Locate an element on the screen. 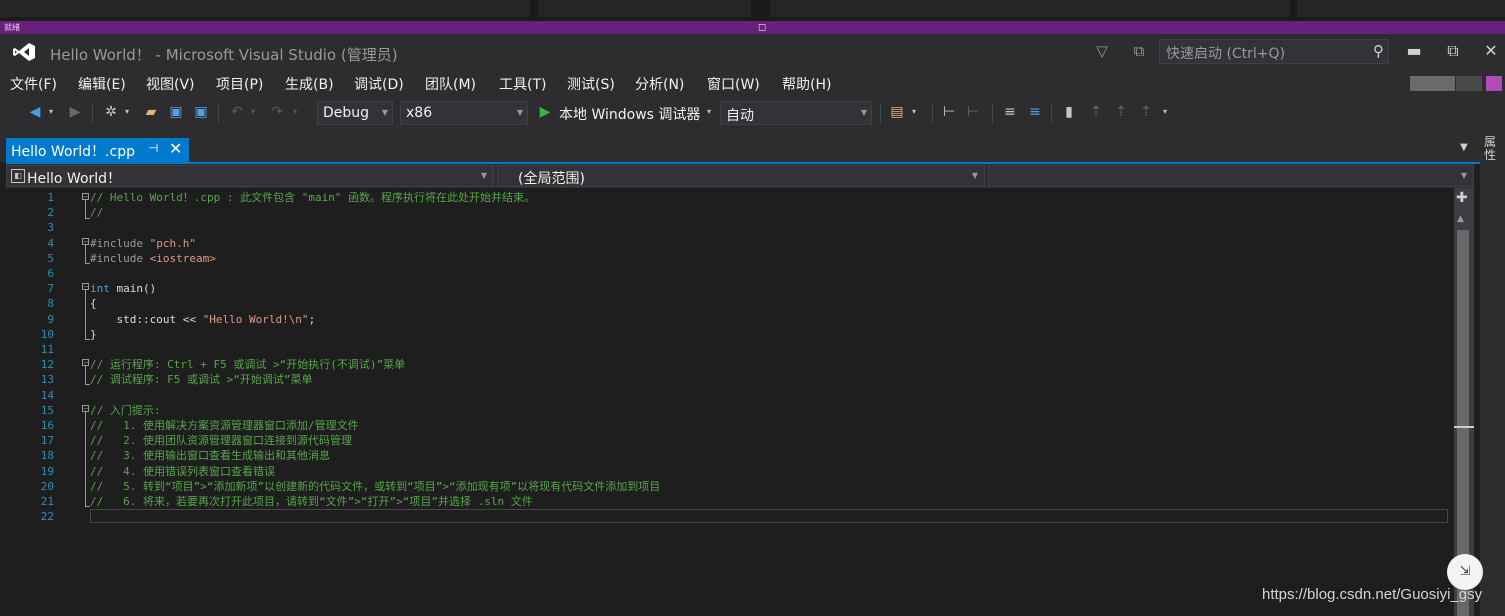  step-icon: ⊢ is located at coordinates (949, 112).